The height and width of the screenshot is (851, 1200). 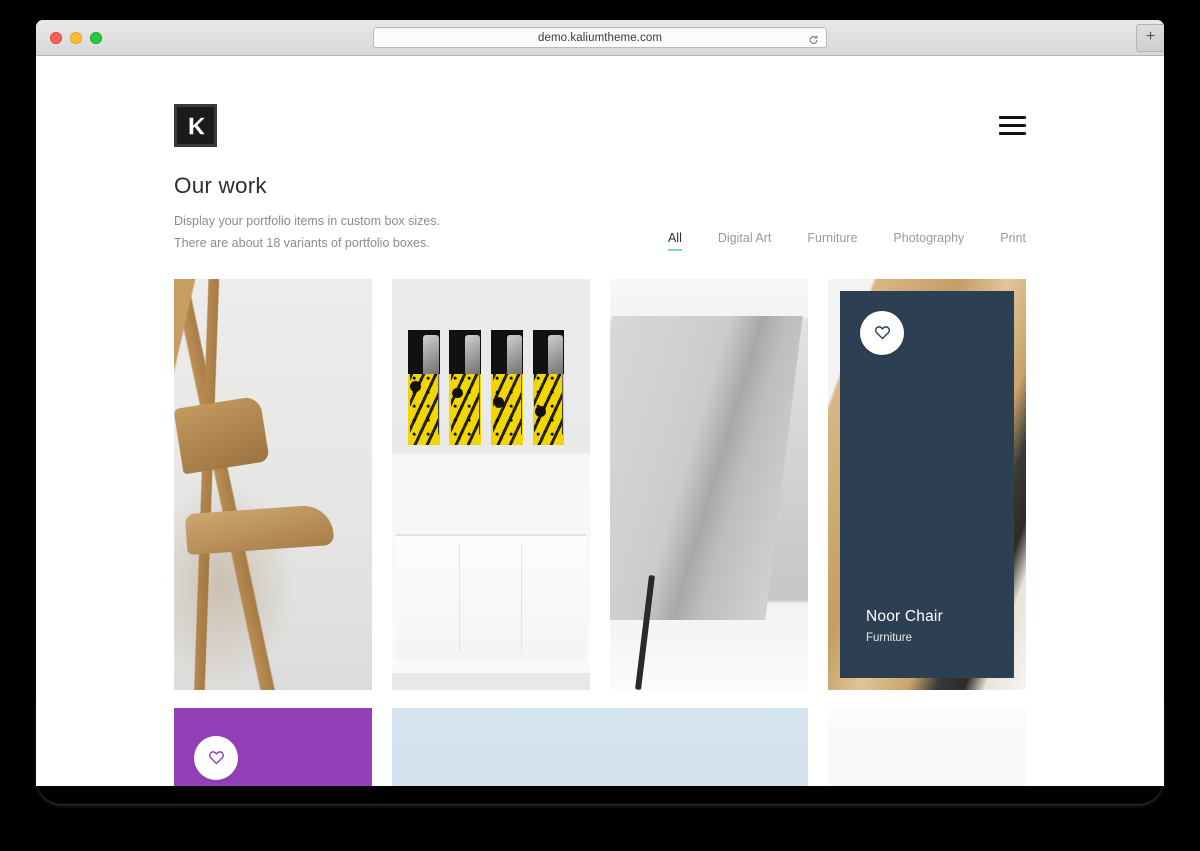 What do you see at coordinates (491, 681) in the screenshot?
I see `baseboard` at bounding box center [491, 681].